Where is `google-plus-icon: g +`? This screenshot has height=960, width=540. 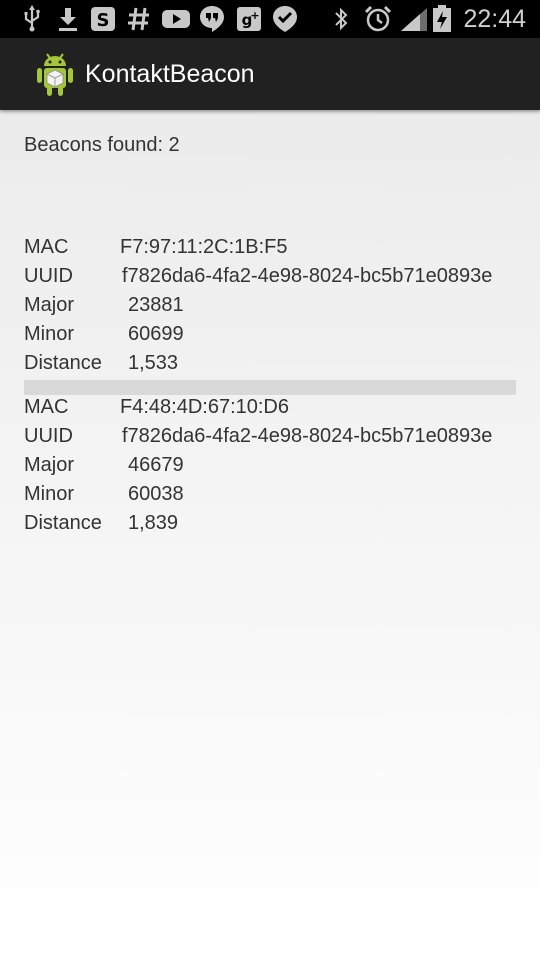
google-plus-icon: g + is located at coordinates (249, 19).